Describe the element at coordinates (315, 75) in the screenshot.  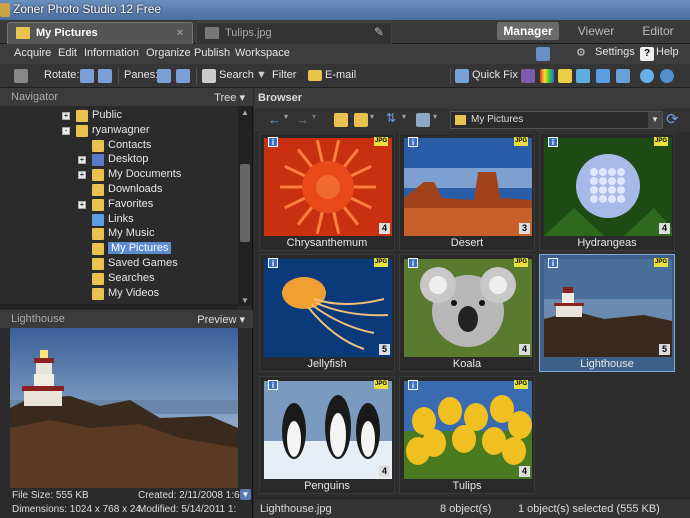
I see `email-icon` at that location.